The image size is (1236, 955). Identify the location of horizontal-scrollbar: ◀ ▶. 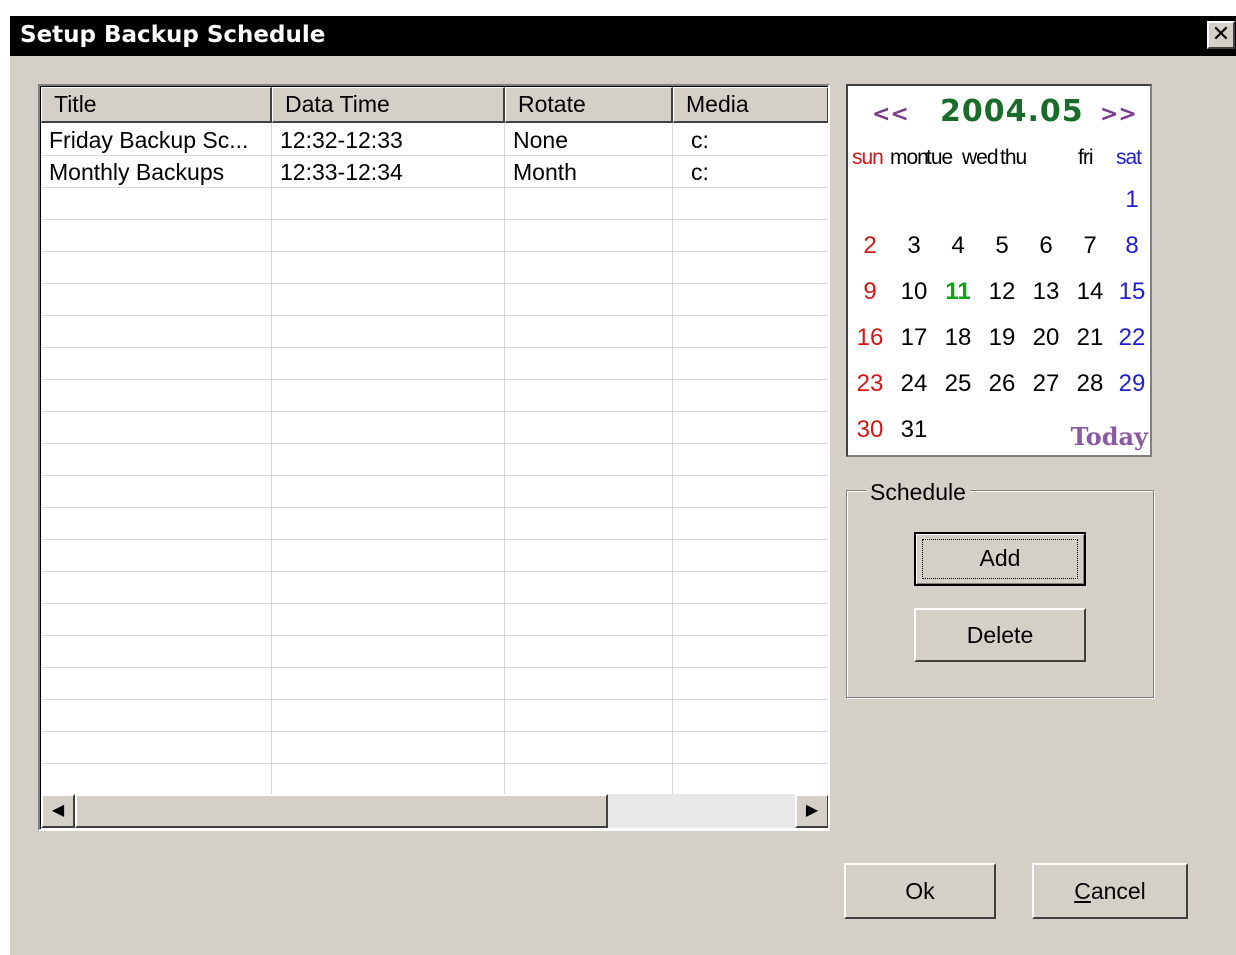
(434, 811).